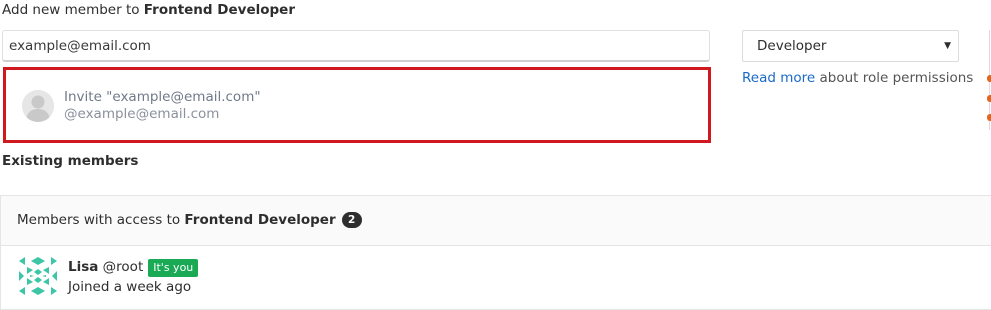 This screenshot has width=991, height=310. I want to click on caret-down-icon: ▼, so click(947, 46).